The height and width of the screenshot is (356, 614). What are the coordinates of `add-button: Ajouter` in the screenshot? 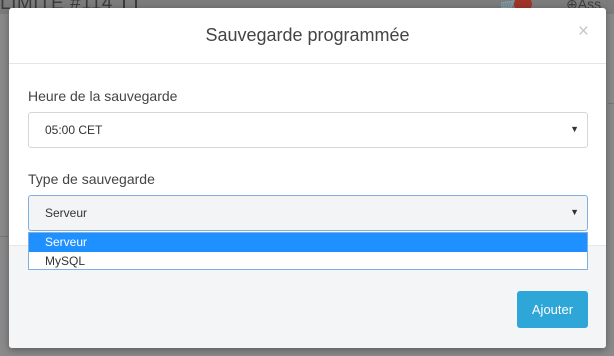 It's located at (552, 309).